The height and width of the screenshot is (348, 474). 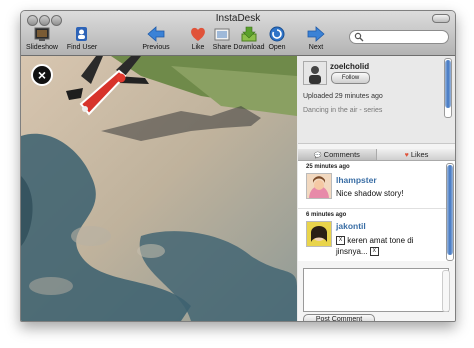 I want to click on close-icon: ×, so click(x=42, y=75).